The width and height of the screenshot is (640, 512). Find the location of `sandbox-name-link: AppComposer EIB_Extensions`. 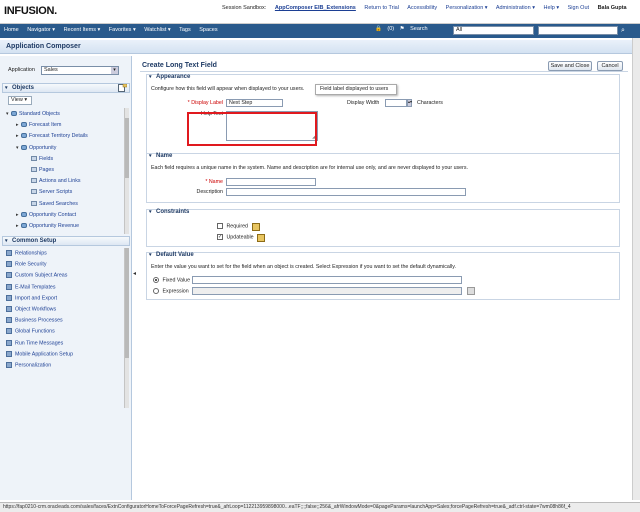

sandbox-name-link: AppComposer EIB_Extensions is located at coordinates (315, 8).